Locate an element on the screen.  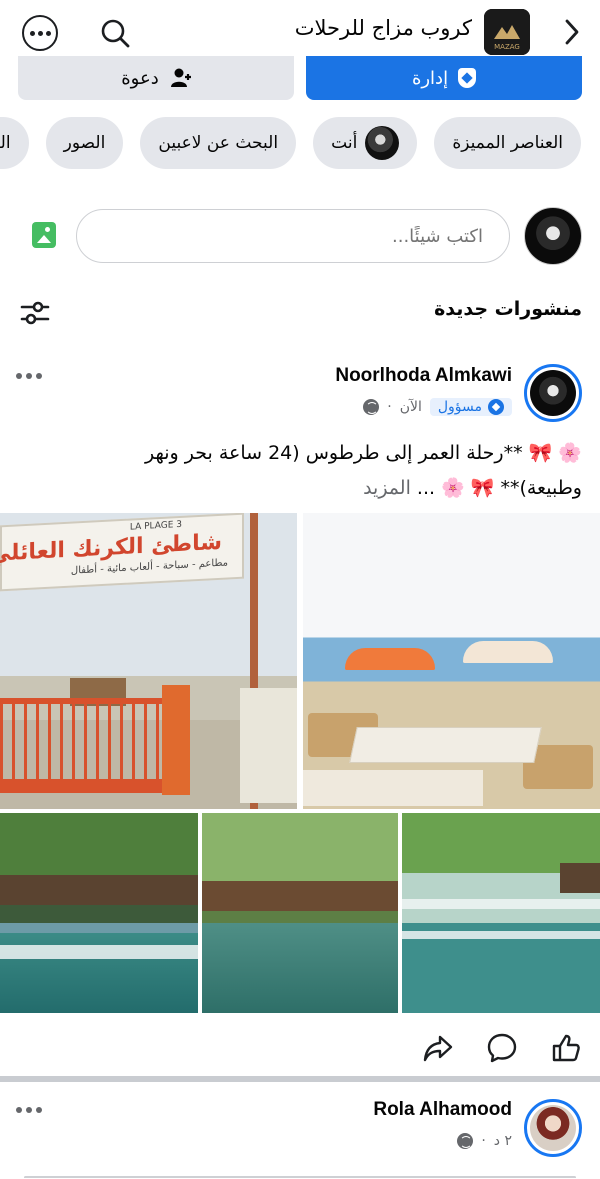
invite-button: دعوة is located at coordinates (156, 78).